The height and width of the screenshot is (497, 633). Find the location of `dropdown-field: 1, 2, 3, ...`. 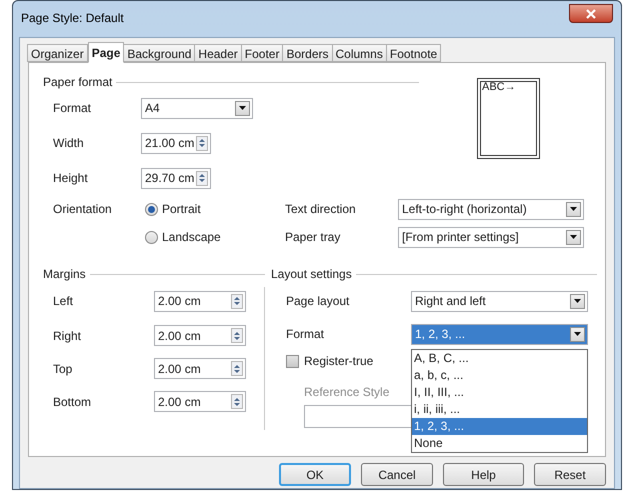

dropdown-field: 1, 2, 3, ... is located at coordinates (499, 334).